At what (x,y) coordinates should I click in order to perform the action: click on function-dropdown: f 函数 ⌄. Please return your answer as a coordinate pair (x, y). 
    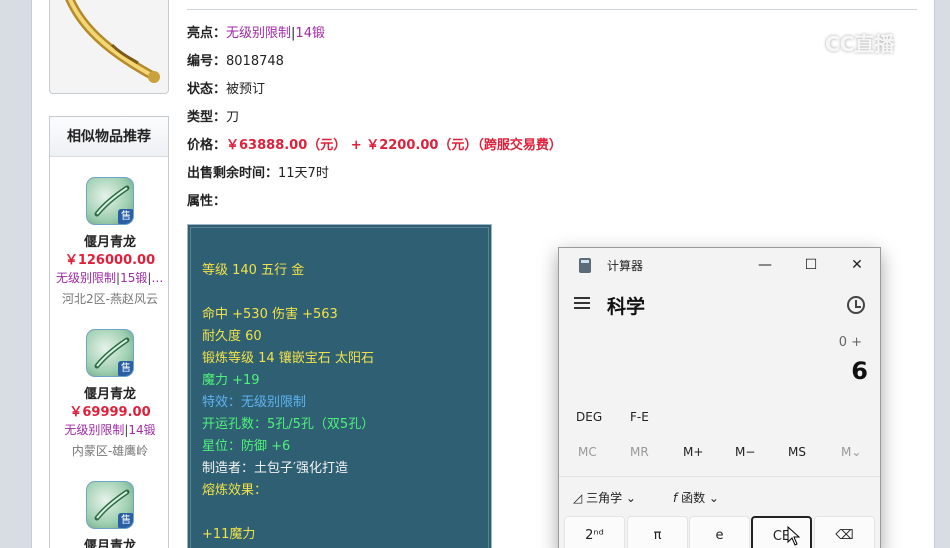
    Looking at the image, I should click on (696, 497).